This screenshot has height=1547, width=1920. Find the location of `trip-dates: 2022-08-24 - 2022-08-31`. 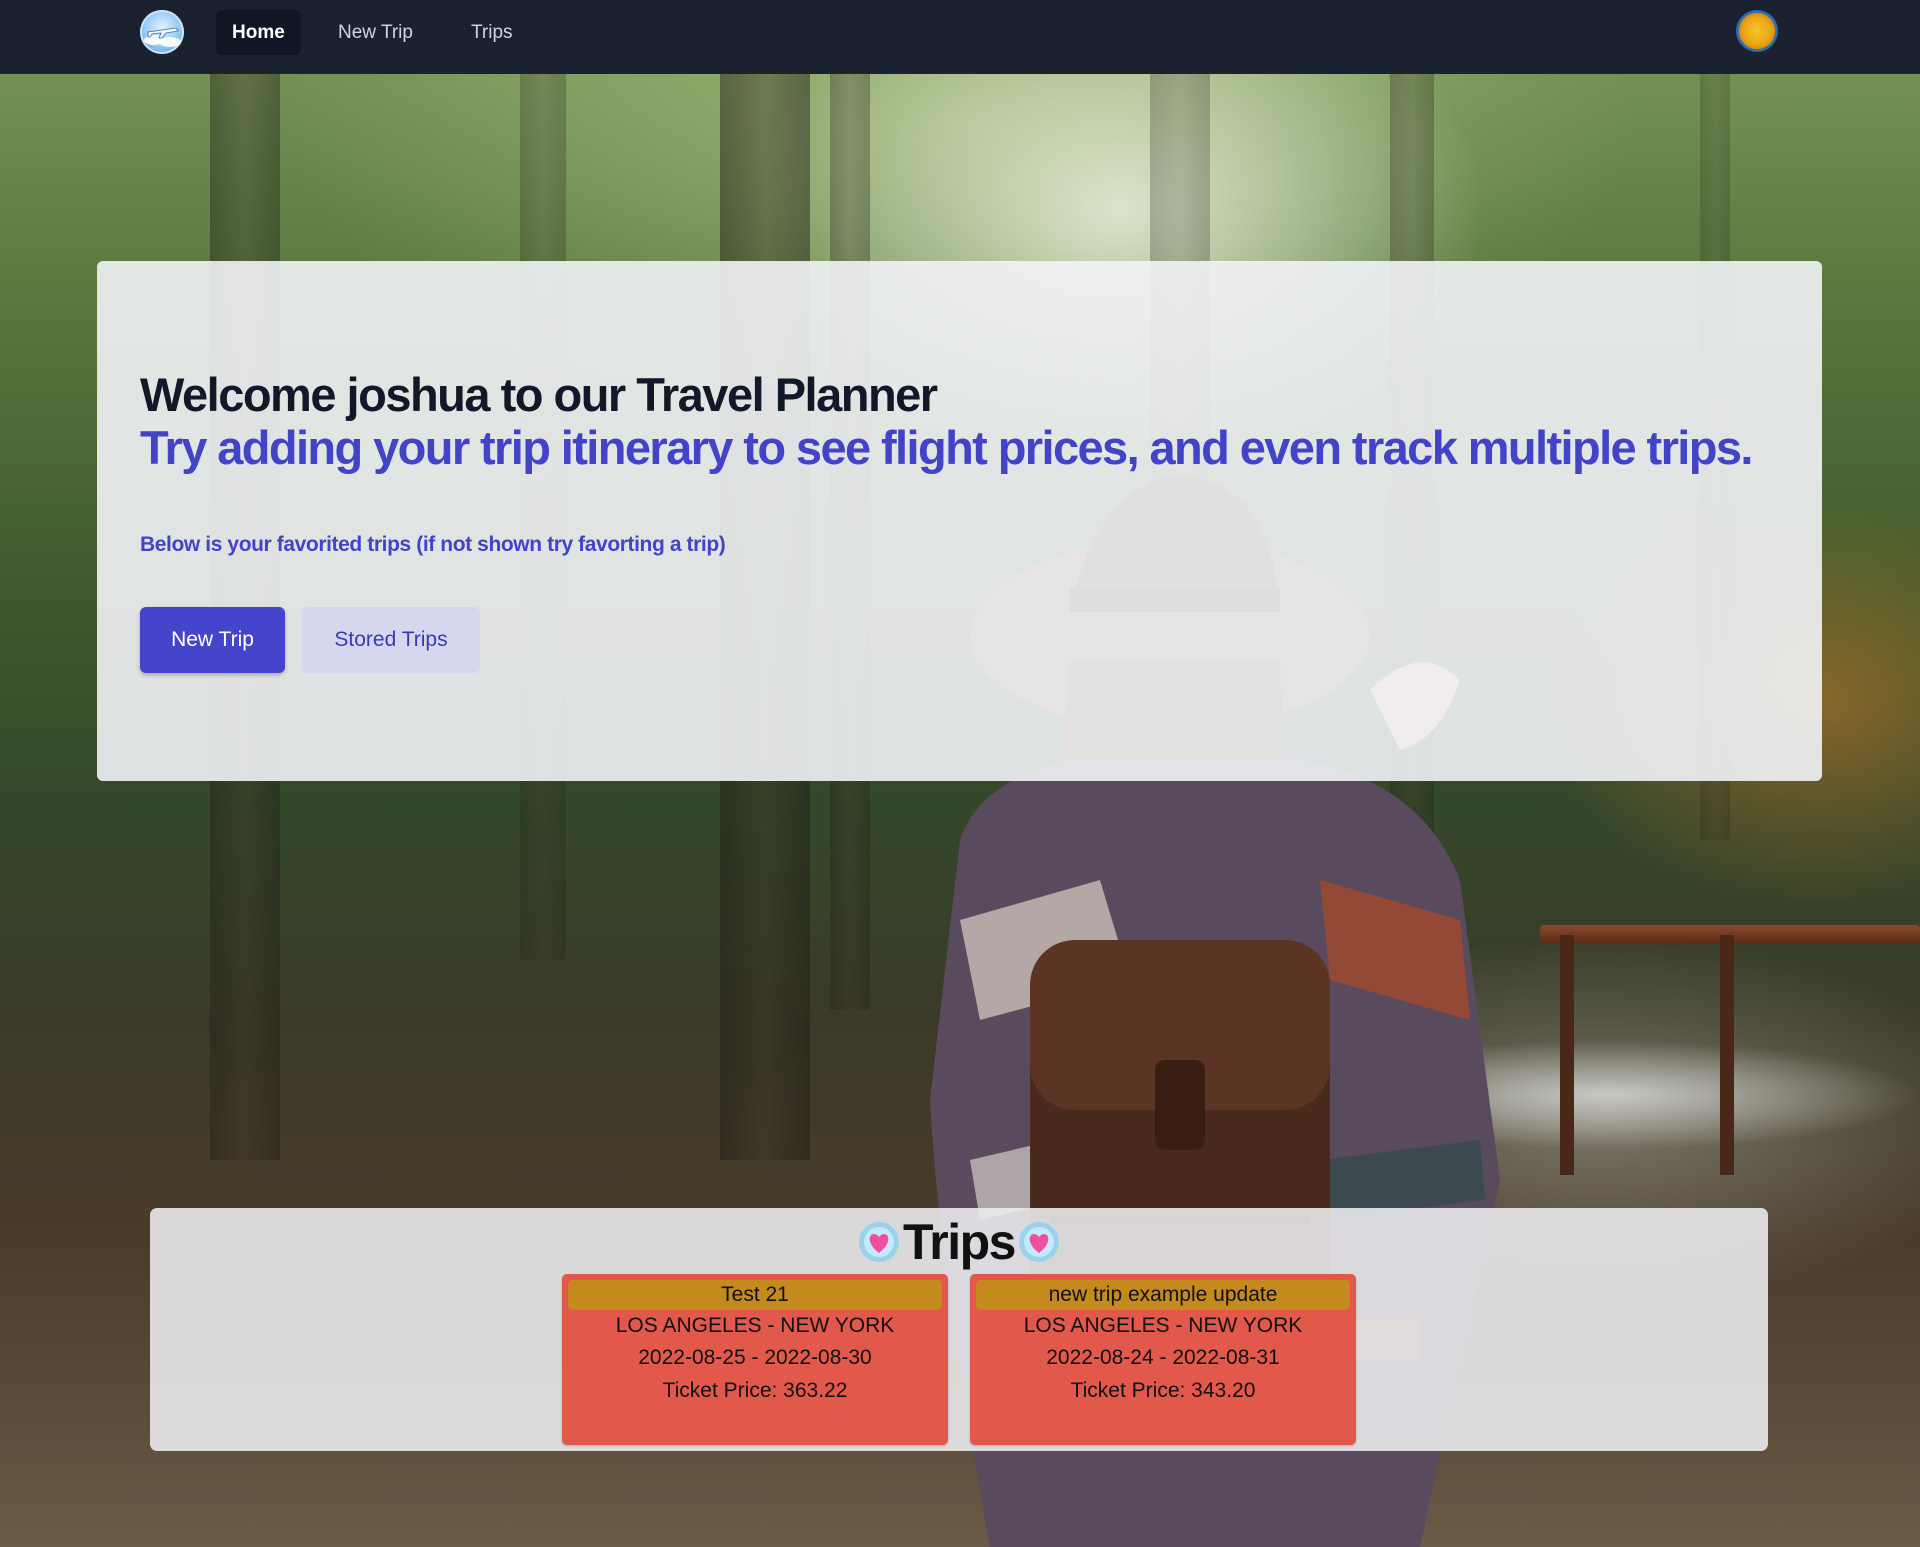

trip-dates: 2022-08-24 - 2022-08-31 is located at coordinates (1163, 1357).